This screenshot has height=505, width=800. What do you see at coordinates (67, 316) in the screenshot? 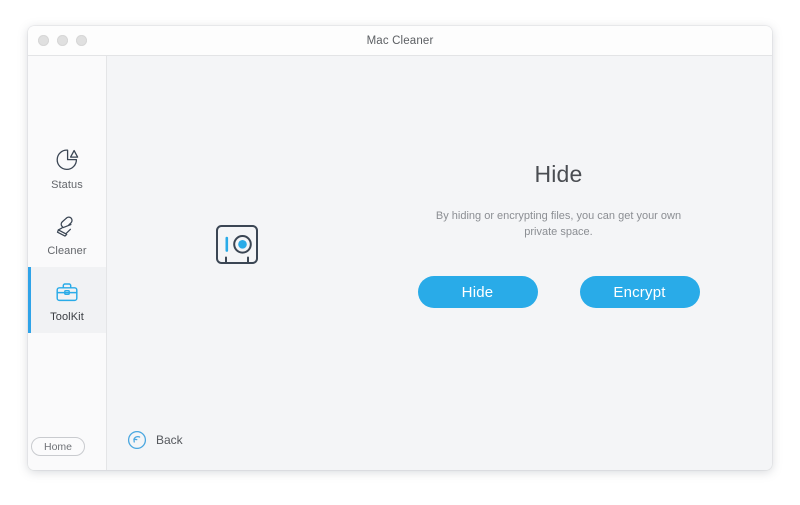
I see `sidebar-item-label: ToolKit` at bounding box center [67, 316].